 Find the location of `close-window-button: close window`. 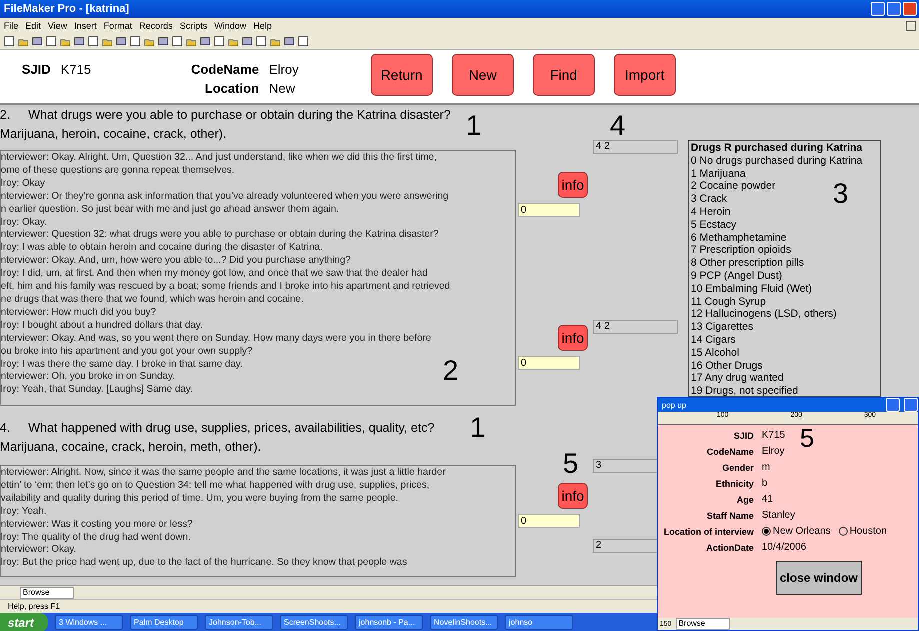

close-window-button: close window is located at coordinates (819, 578).